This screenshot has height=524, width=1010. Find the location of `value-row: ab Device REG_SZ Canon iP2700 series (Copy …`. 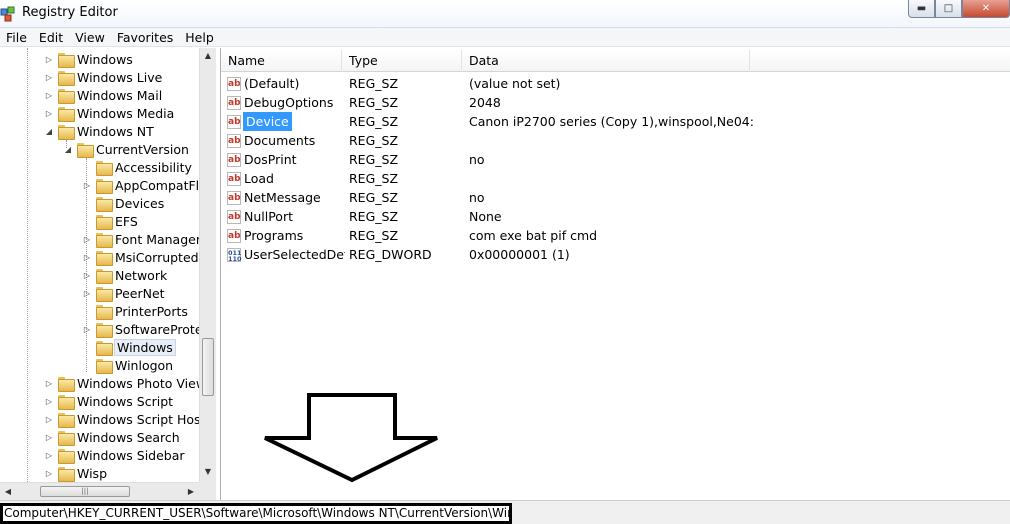

value-row: ab Device REG_SZ Canon iP2700 series (Copy … is located at coordinates (615, 121).